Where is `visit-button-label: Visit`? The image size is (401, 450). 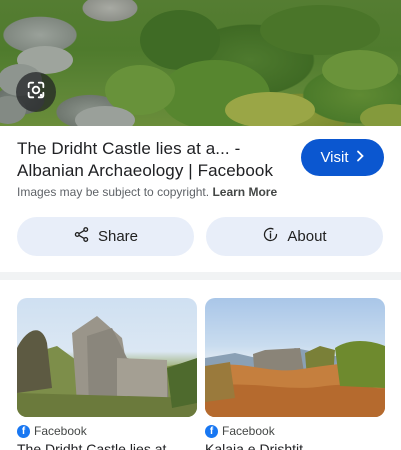 visit-button-label: Visit is located at coordinates (334, 157).